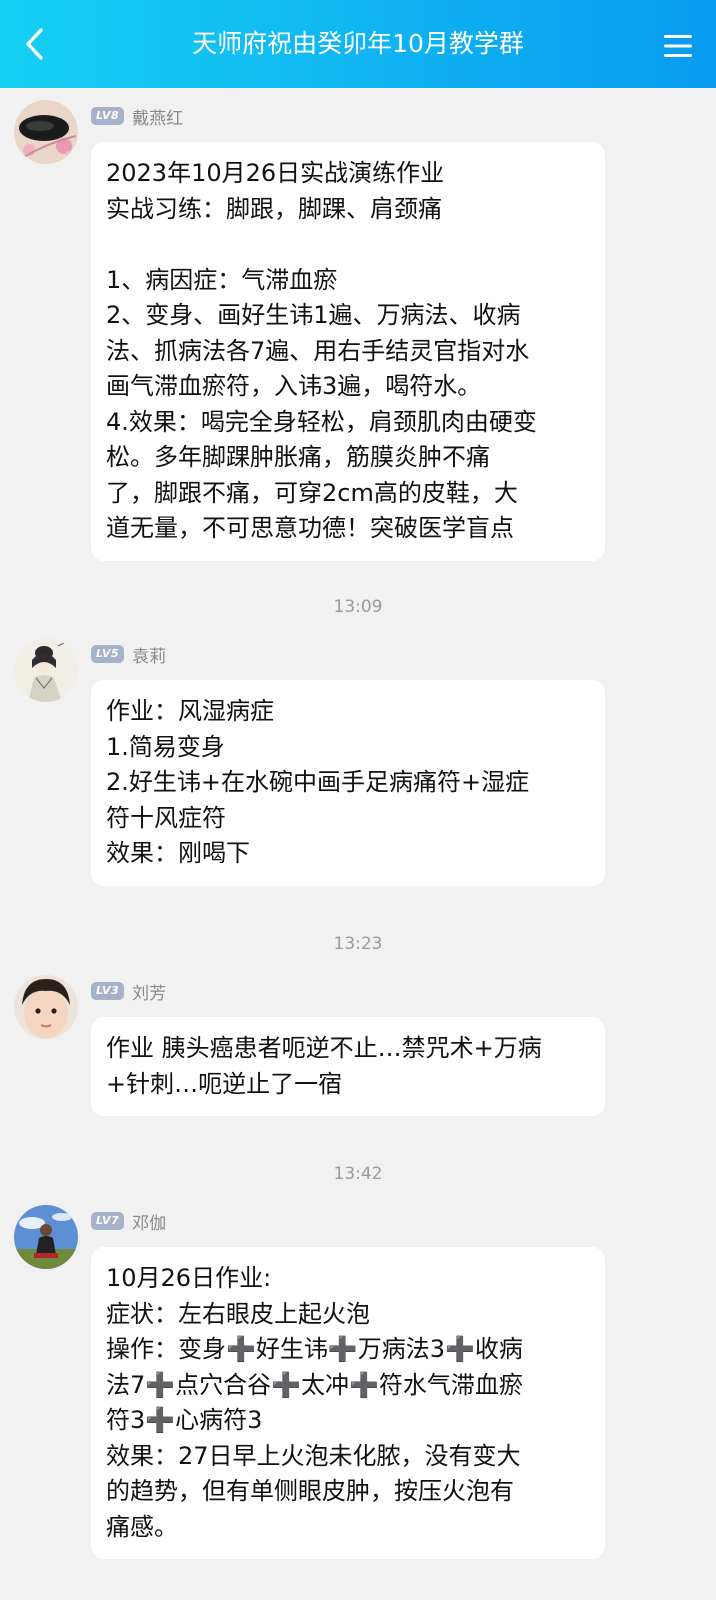 The height and width of the screenshot is (1600, 716). I want to click on message-line: 符3➕心病符3, so click(184, 1420).